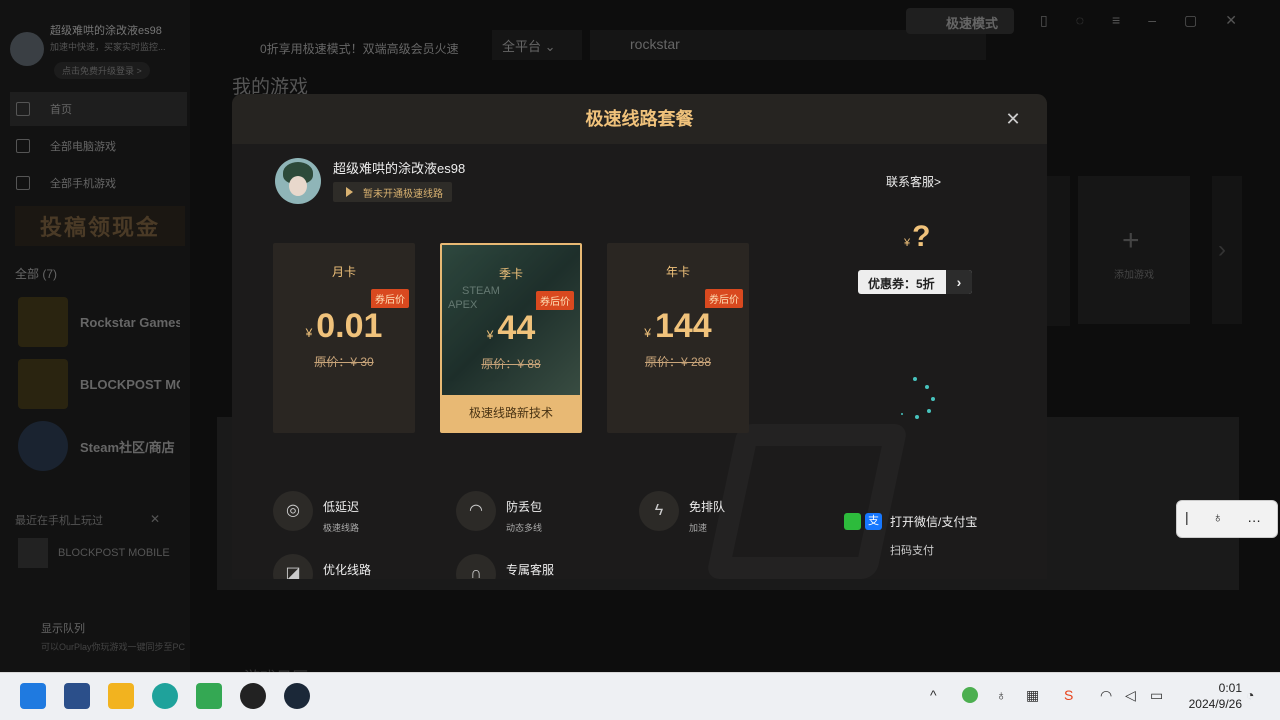 The width and height of the screenshot is (1280, 720). What do you see at coordinates (698, 528) in the screenshot?
I see `feature-sub: 加速` at bounding box center [698, 528].